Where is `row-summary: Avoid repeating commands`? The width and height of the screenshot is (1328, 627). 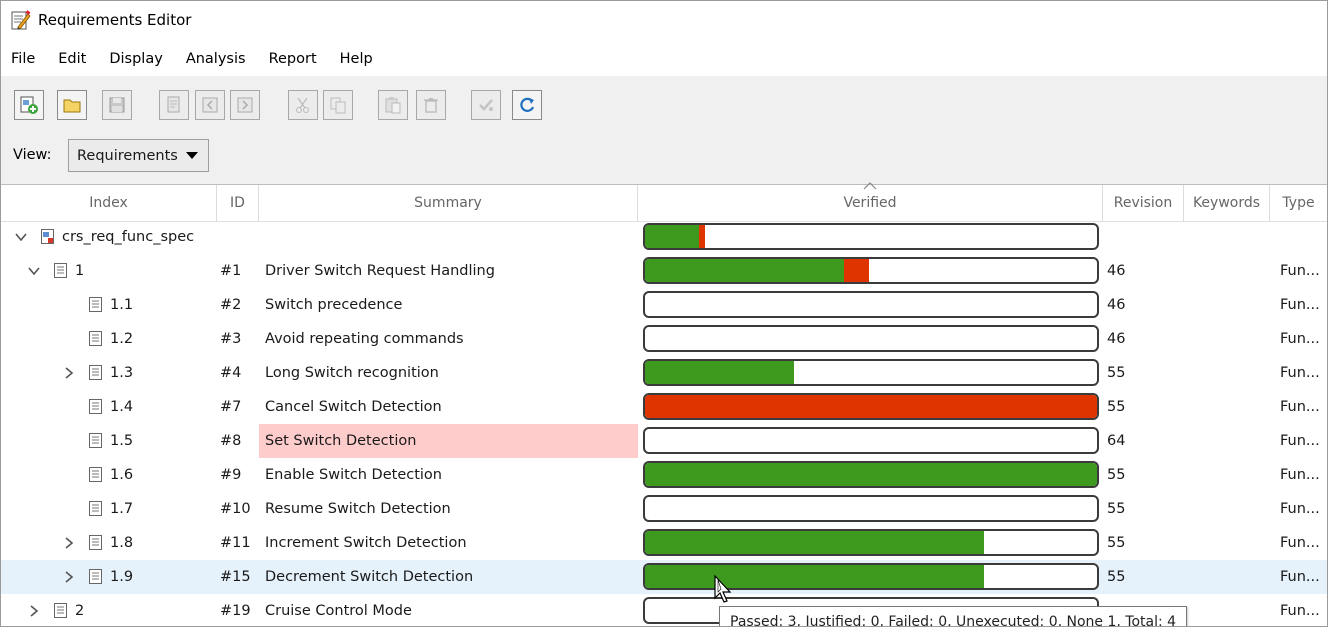 row-summary: Avoid repeating commands is located at coordinates (364, 339).